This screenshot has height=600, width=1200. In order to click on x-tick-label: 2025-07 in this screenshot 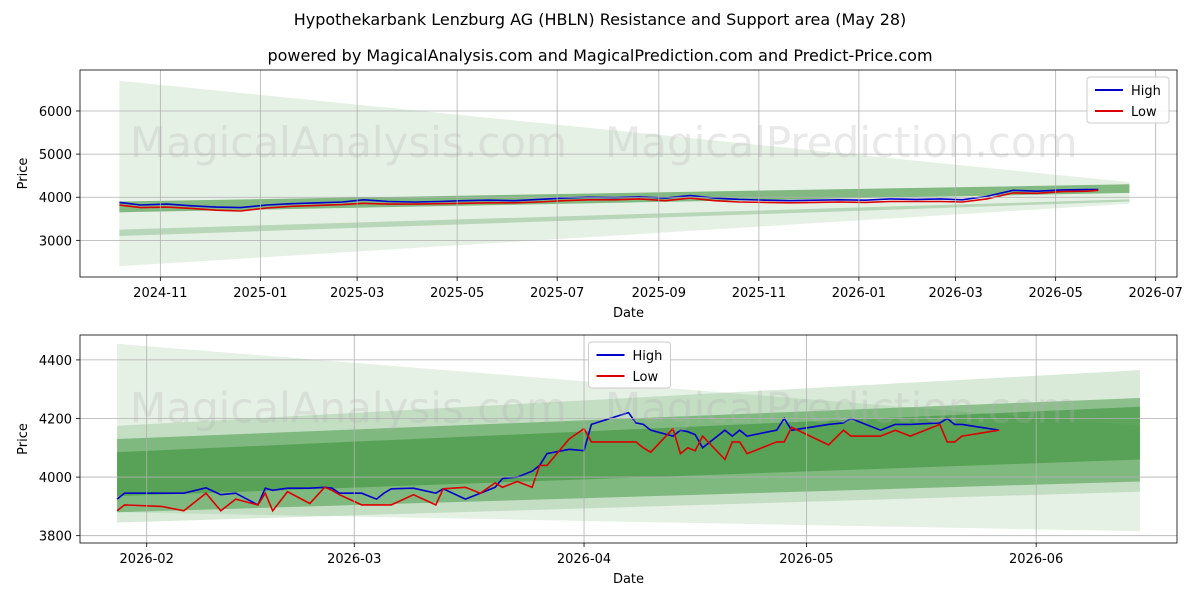, I will do `click(557, 293)`.